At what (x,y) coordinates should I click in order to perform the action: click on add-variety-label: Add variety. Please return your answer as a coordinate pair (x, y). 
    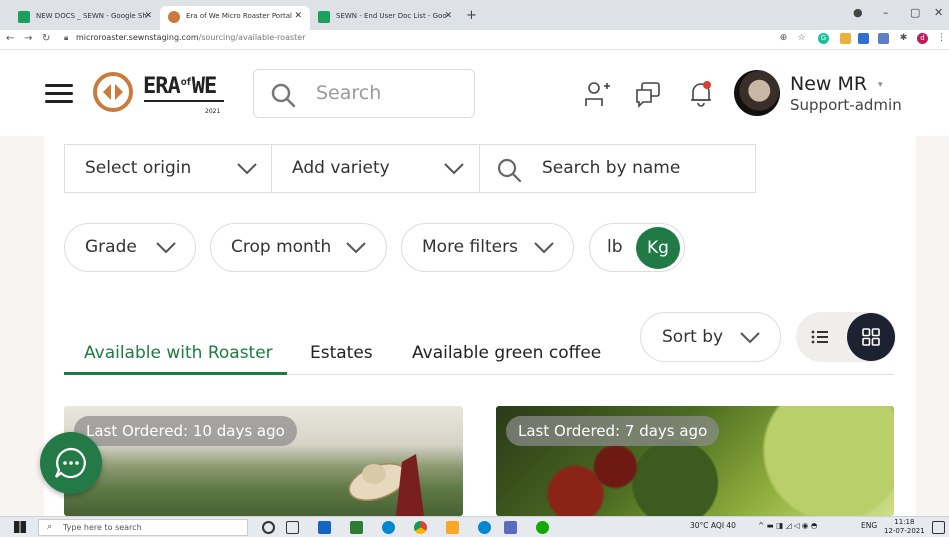
    Looking at the image, I should click on (341, 168).